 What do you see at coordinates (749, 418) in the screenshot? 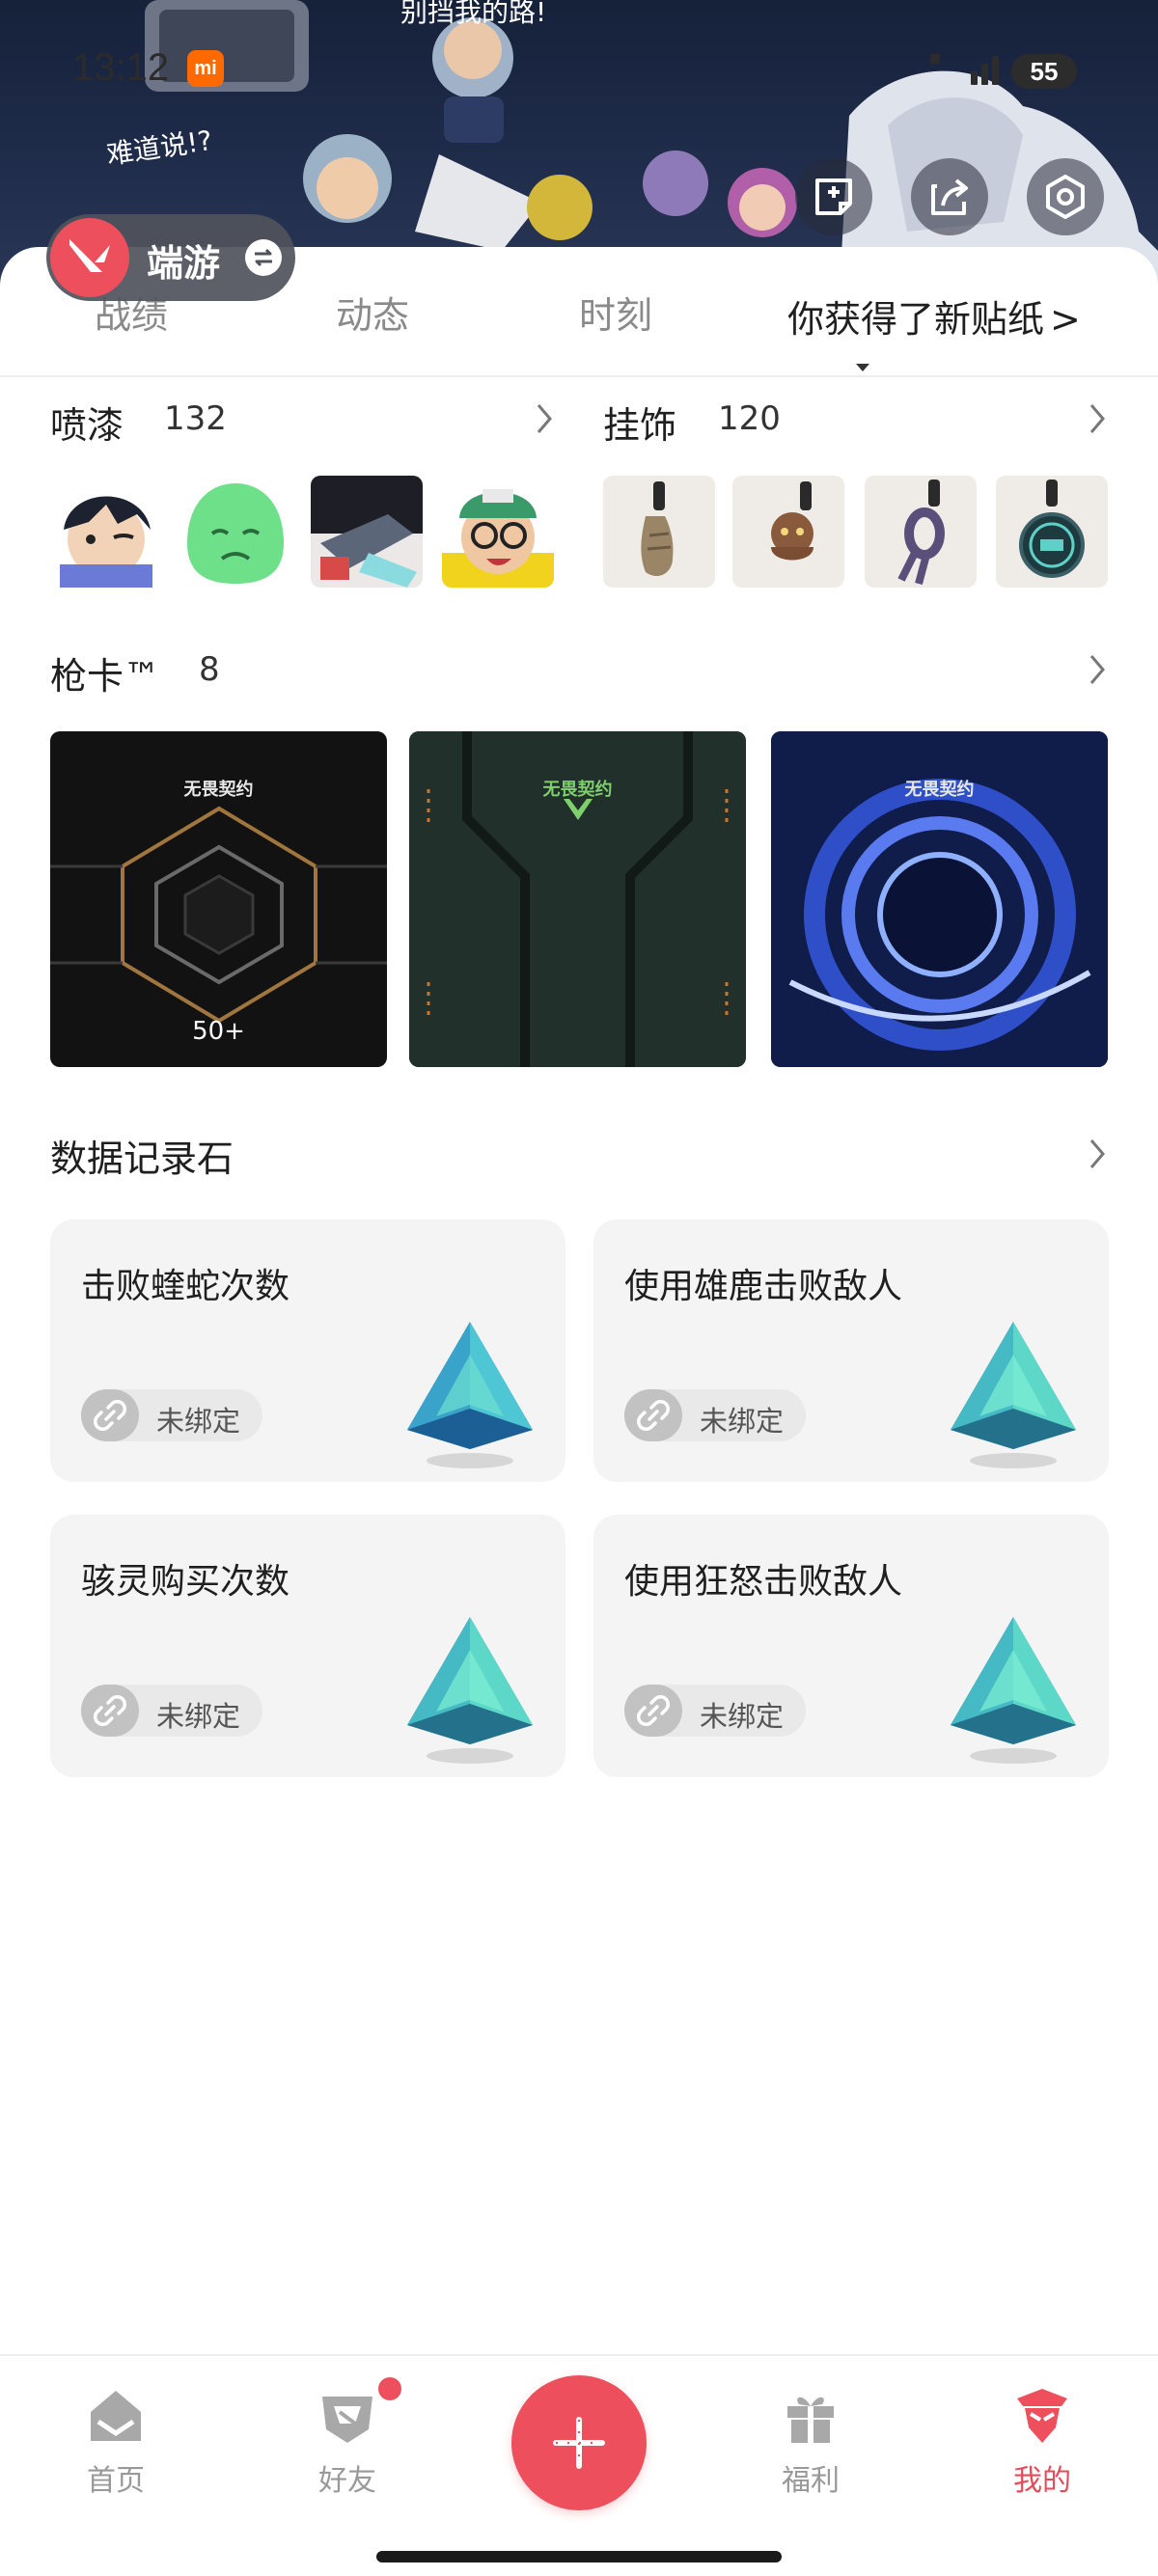
I see `charms-count: 120` at bounding box center [749, 418].